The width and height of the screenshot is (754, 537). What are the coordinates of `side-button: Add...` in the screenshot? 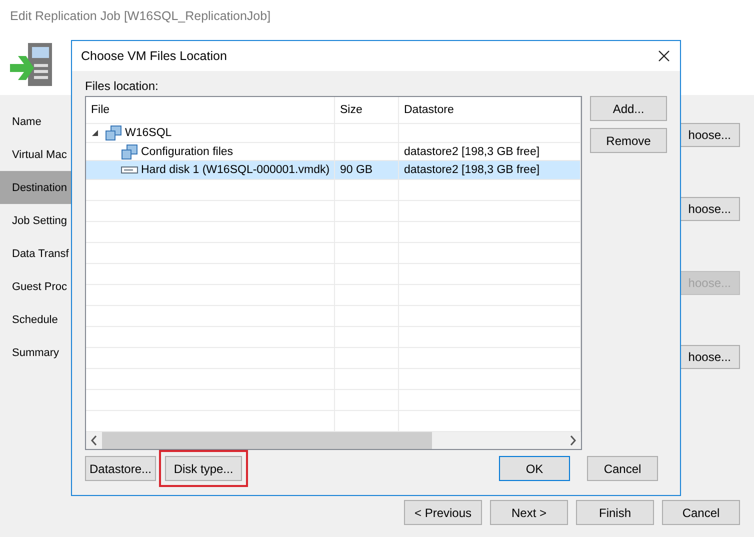 It's located at (628, 108).